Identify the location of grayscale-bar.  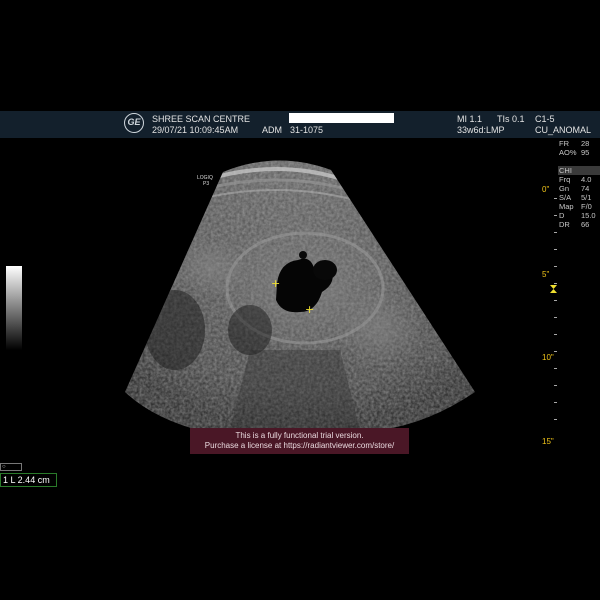
(14, 308).